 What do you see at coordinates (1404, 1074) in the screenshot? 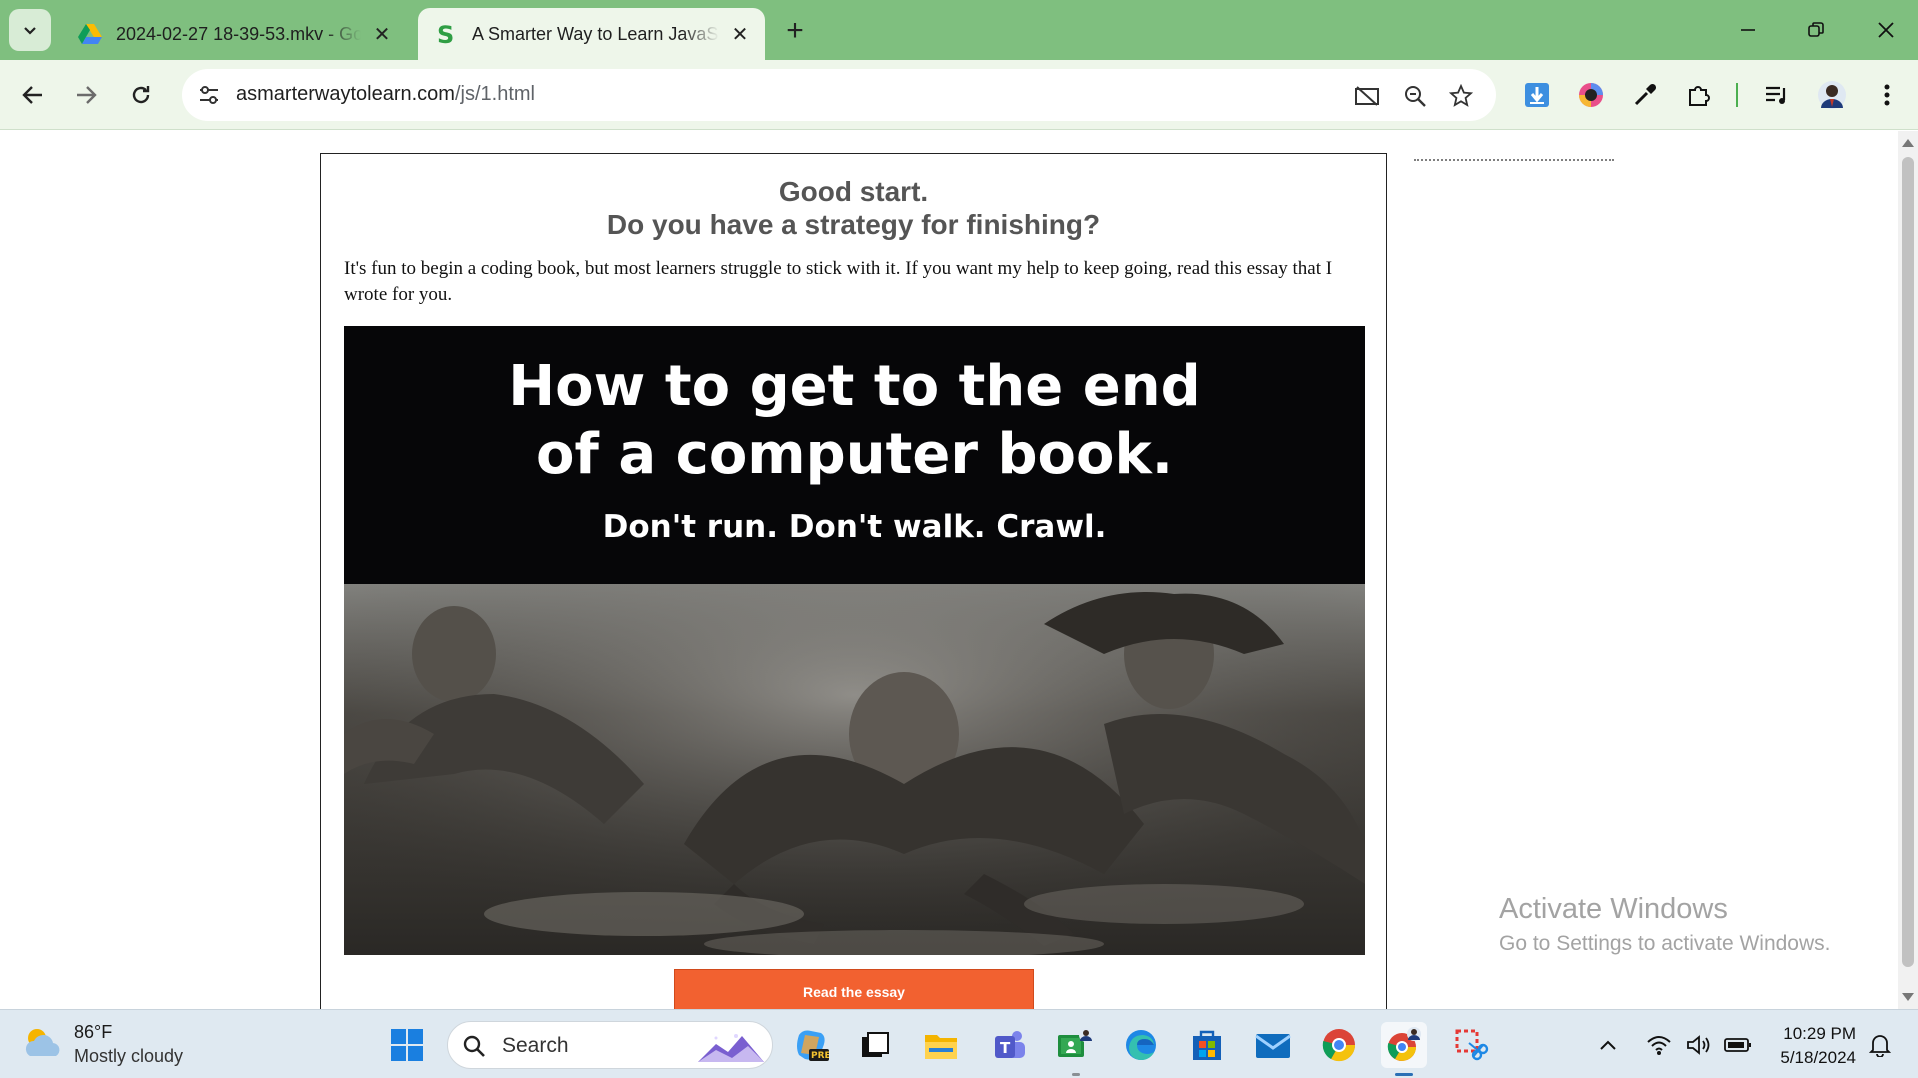
I see `active-indicator` at bounding box center [1404, 1074].